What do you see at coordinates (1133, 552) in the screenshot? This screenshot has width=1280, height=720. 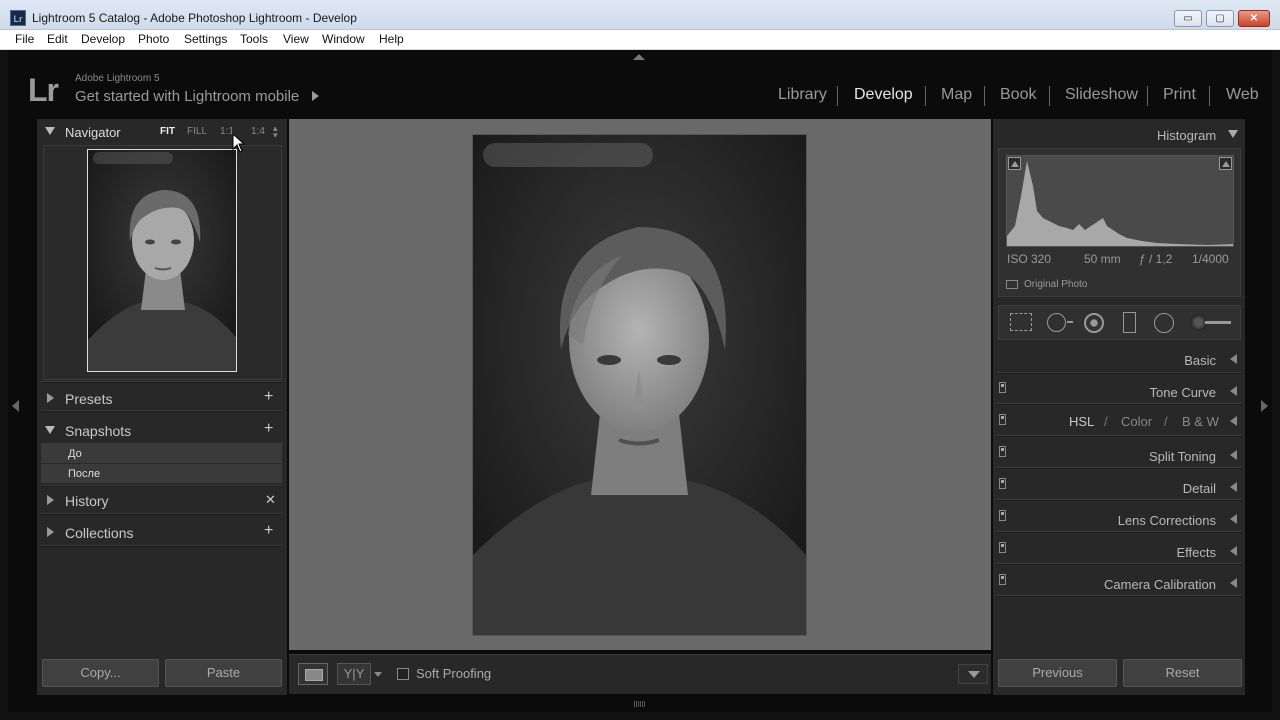 I see `section-effects: Effects` at bounding box center [1133, 552].